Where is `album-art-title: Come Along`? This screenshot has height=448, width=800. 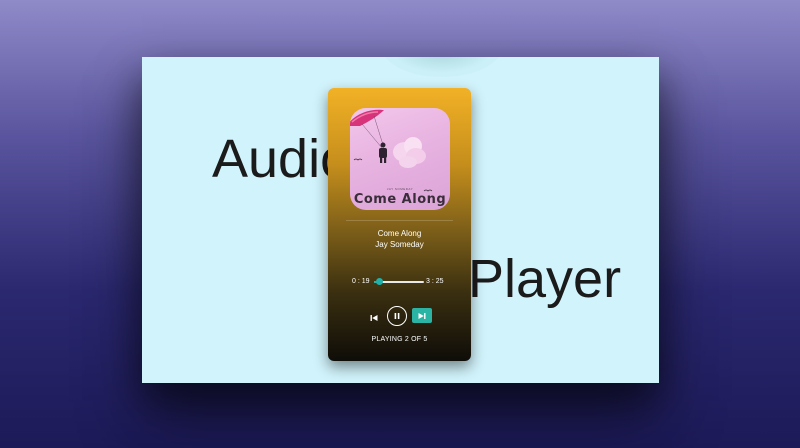
album-art-title: Come Along is located at coordinates (400, 199).